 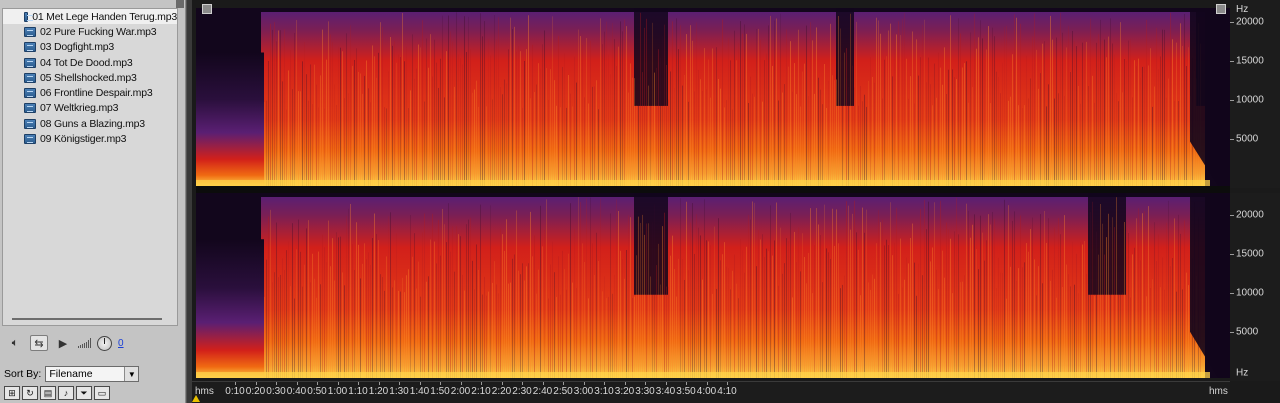 I want to click on speaker-icon: 🔈︎, so click(x=15, y=343).